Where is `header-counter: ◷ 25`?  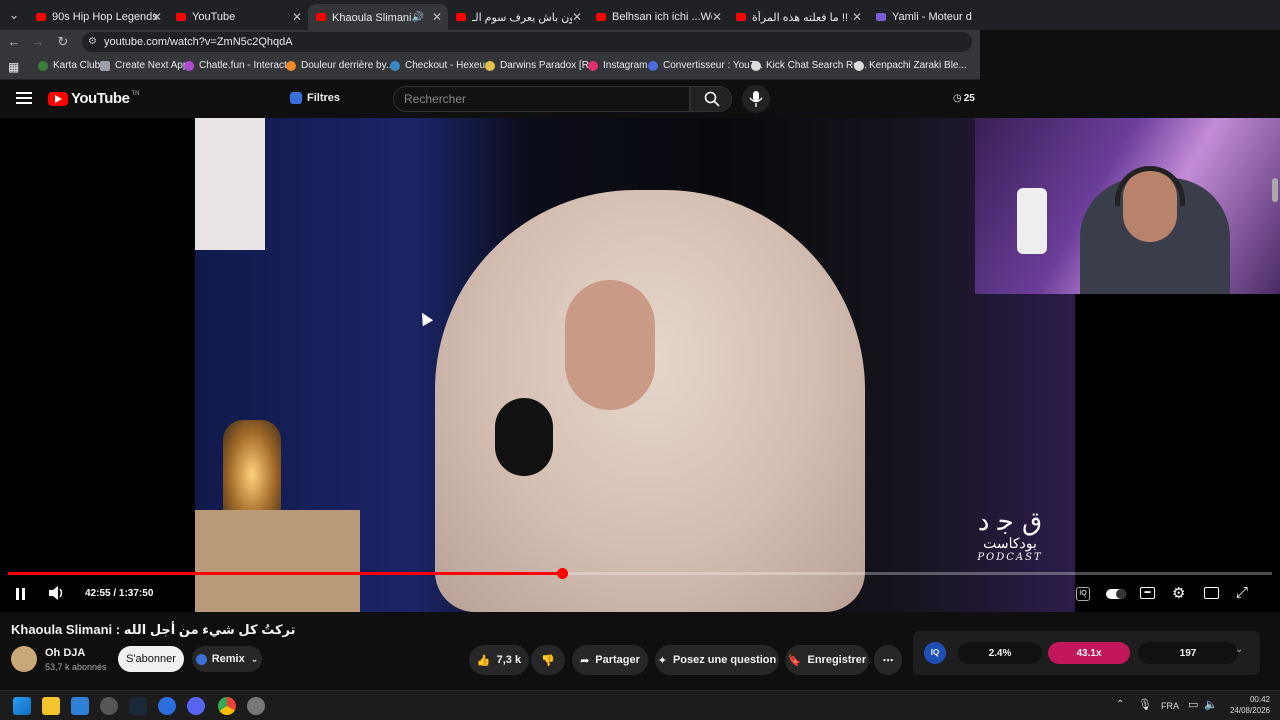
header-counter: ◷ 25 is located at coordinates (964, 98).